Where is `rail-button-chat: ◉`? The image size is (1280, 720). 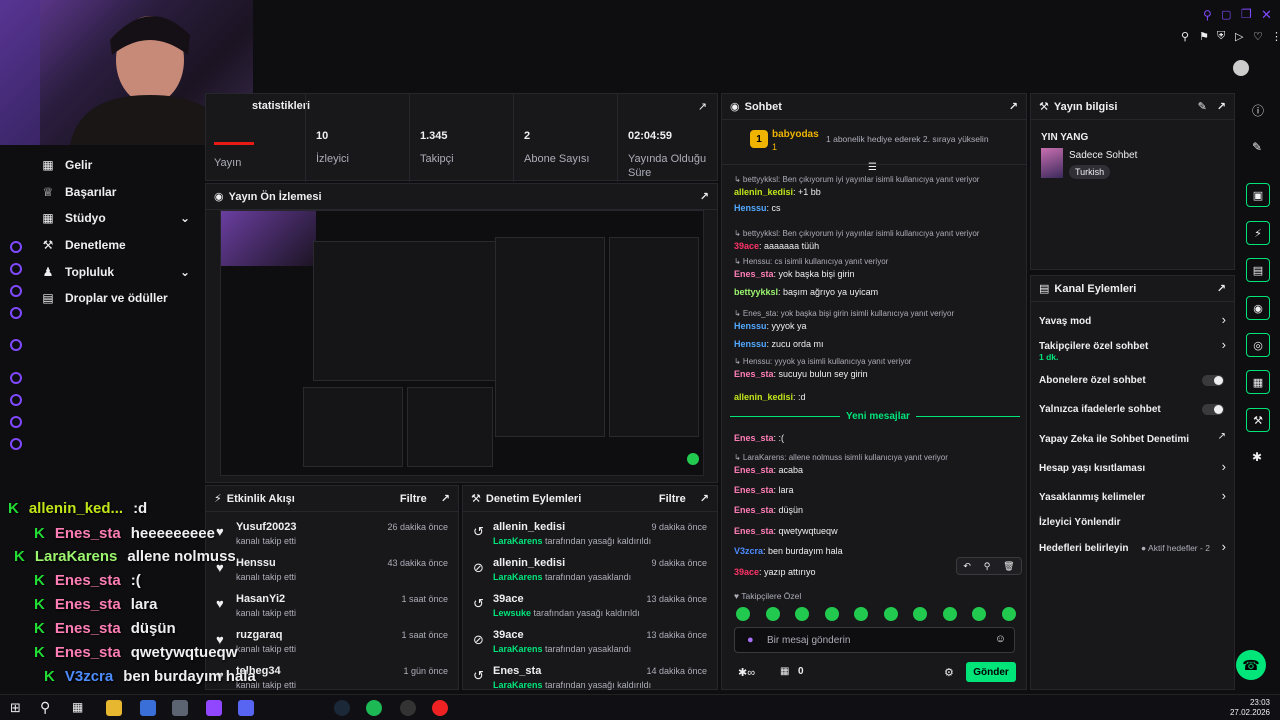
rail-button-chat: ◉ is located at coordinates (1258, 308).